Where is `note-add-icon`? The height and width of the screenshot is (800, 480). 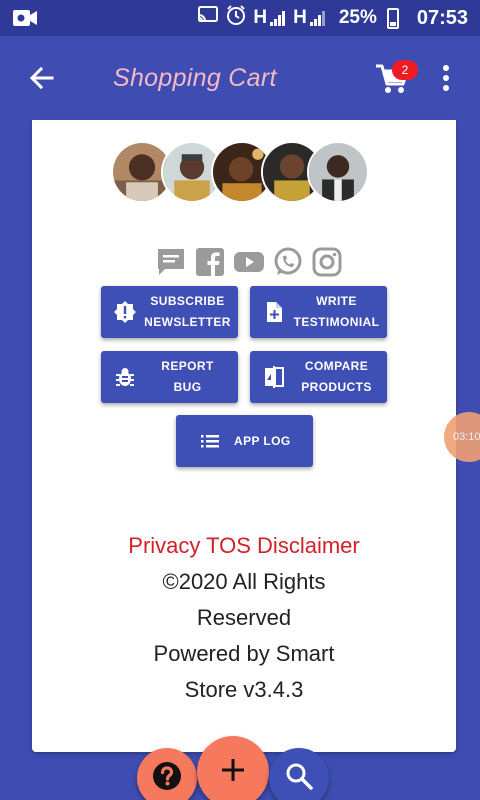
note-add-icon is located at coordinates (274, 312).